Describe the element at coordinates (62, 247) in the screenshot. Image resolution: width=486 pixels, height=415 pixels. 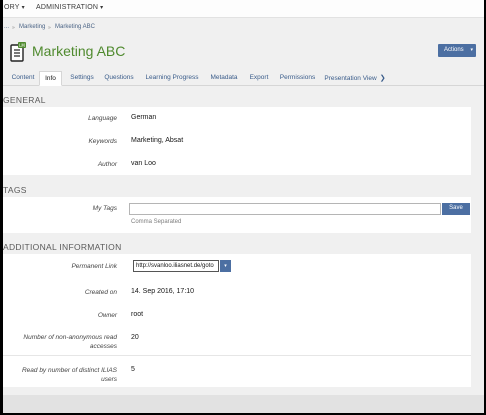
I see `section-additional-heading: ADDITIONAL INFORMATION` at that location.